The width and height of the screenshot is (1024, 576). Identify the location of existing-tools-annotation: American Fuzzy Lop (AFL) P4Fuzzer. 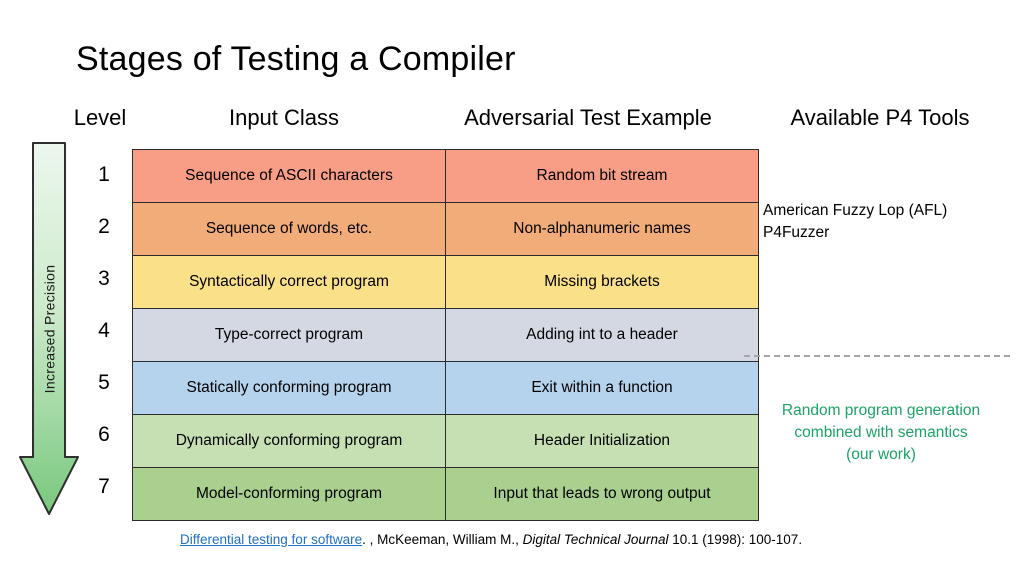
(888, 222).